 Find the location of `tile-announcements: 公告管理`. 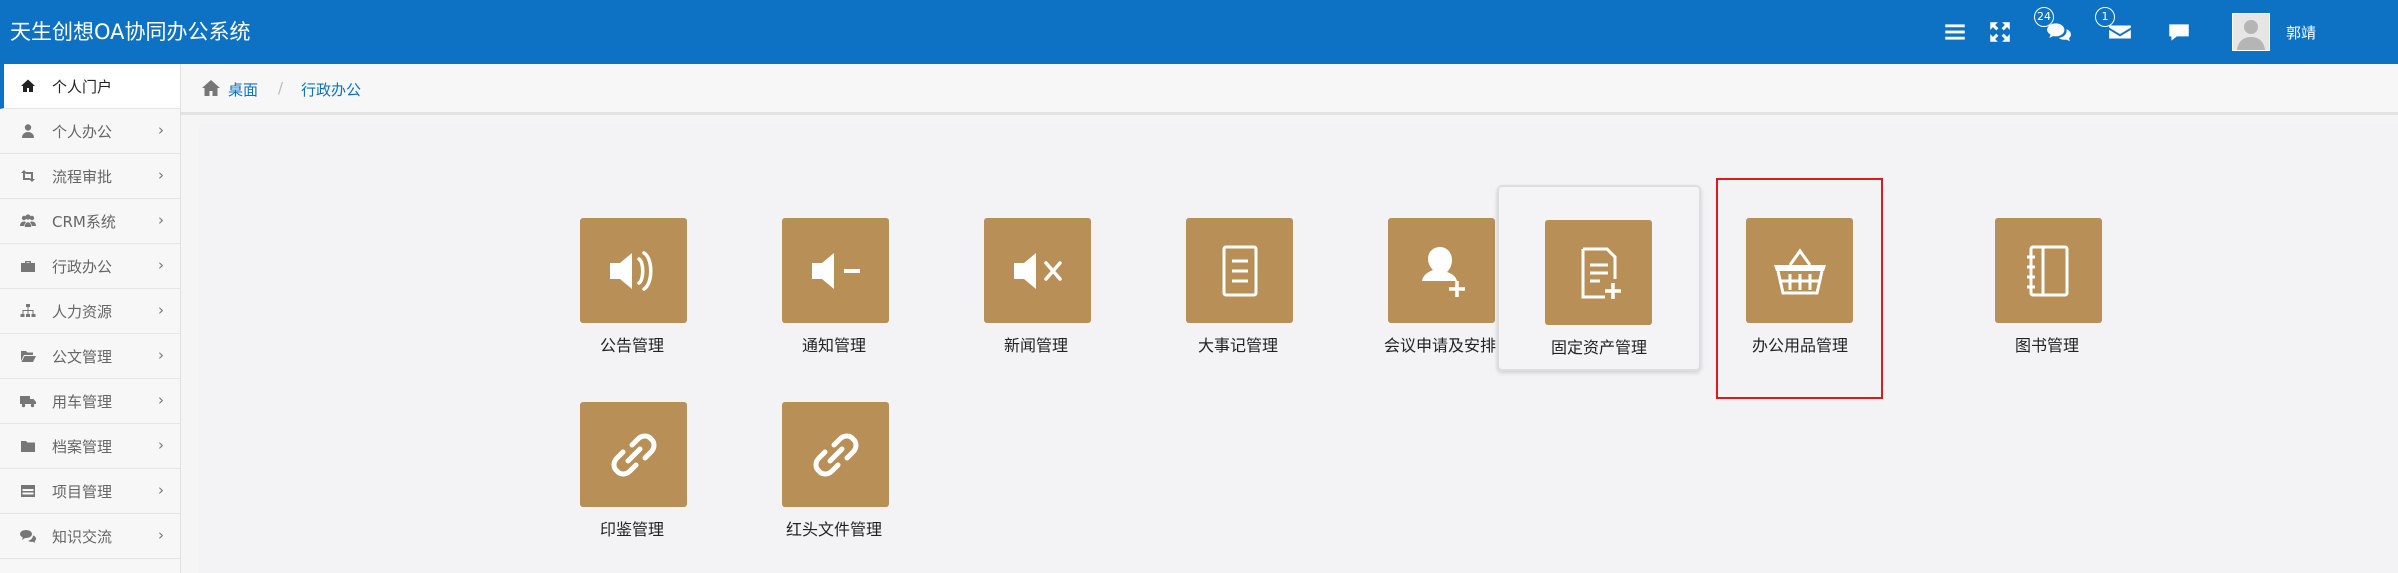

tile-announcements: 公告管理 is located at coordinates (632, 285).